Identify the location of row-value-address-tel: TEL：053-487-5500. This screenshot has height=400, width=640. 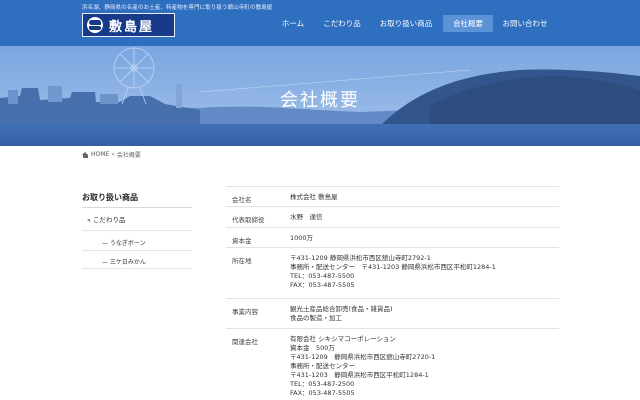
(322, 276).